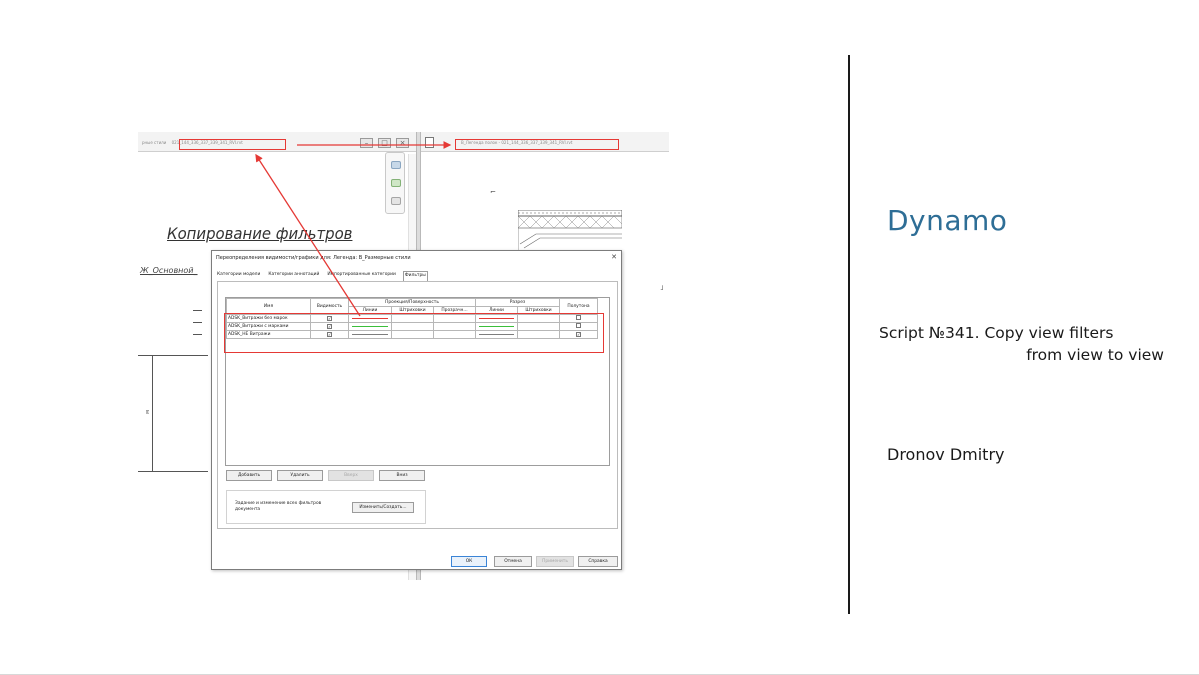 This screenshot has width=1199, height=675. I want to click on corner-mark: ˩, so click(662, 288).